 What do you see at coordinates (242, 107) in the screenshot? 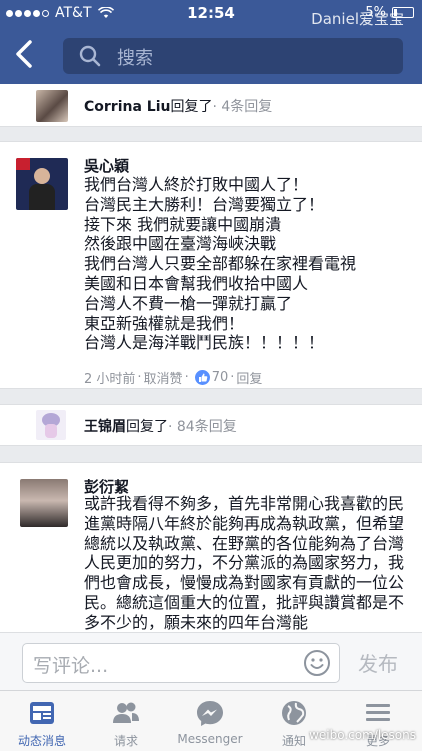
I see `reply-count: · 4条回复` at bounding box center [242, 107].